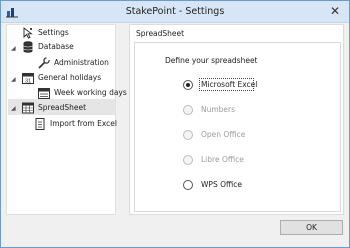 The width and height of the screenshot is (350, 248). I want to click on close-button: ✕, so click(335, 11).